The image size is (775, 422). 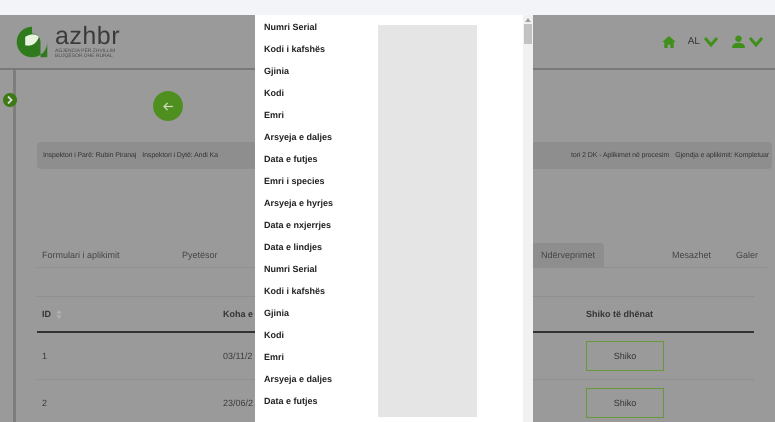 I want to click on home-icon, so click(x=669, y=42).